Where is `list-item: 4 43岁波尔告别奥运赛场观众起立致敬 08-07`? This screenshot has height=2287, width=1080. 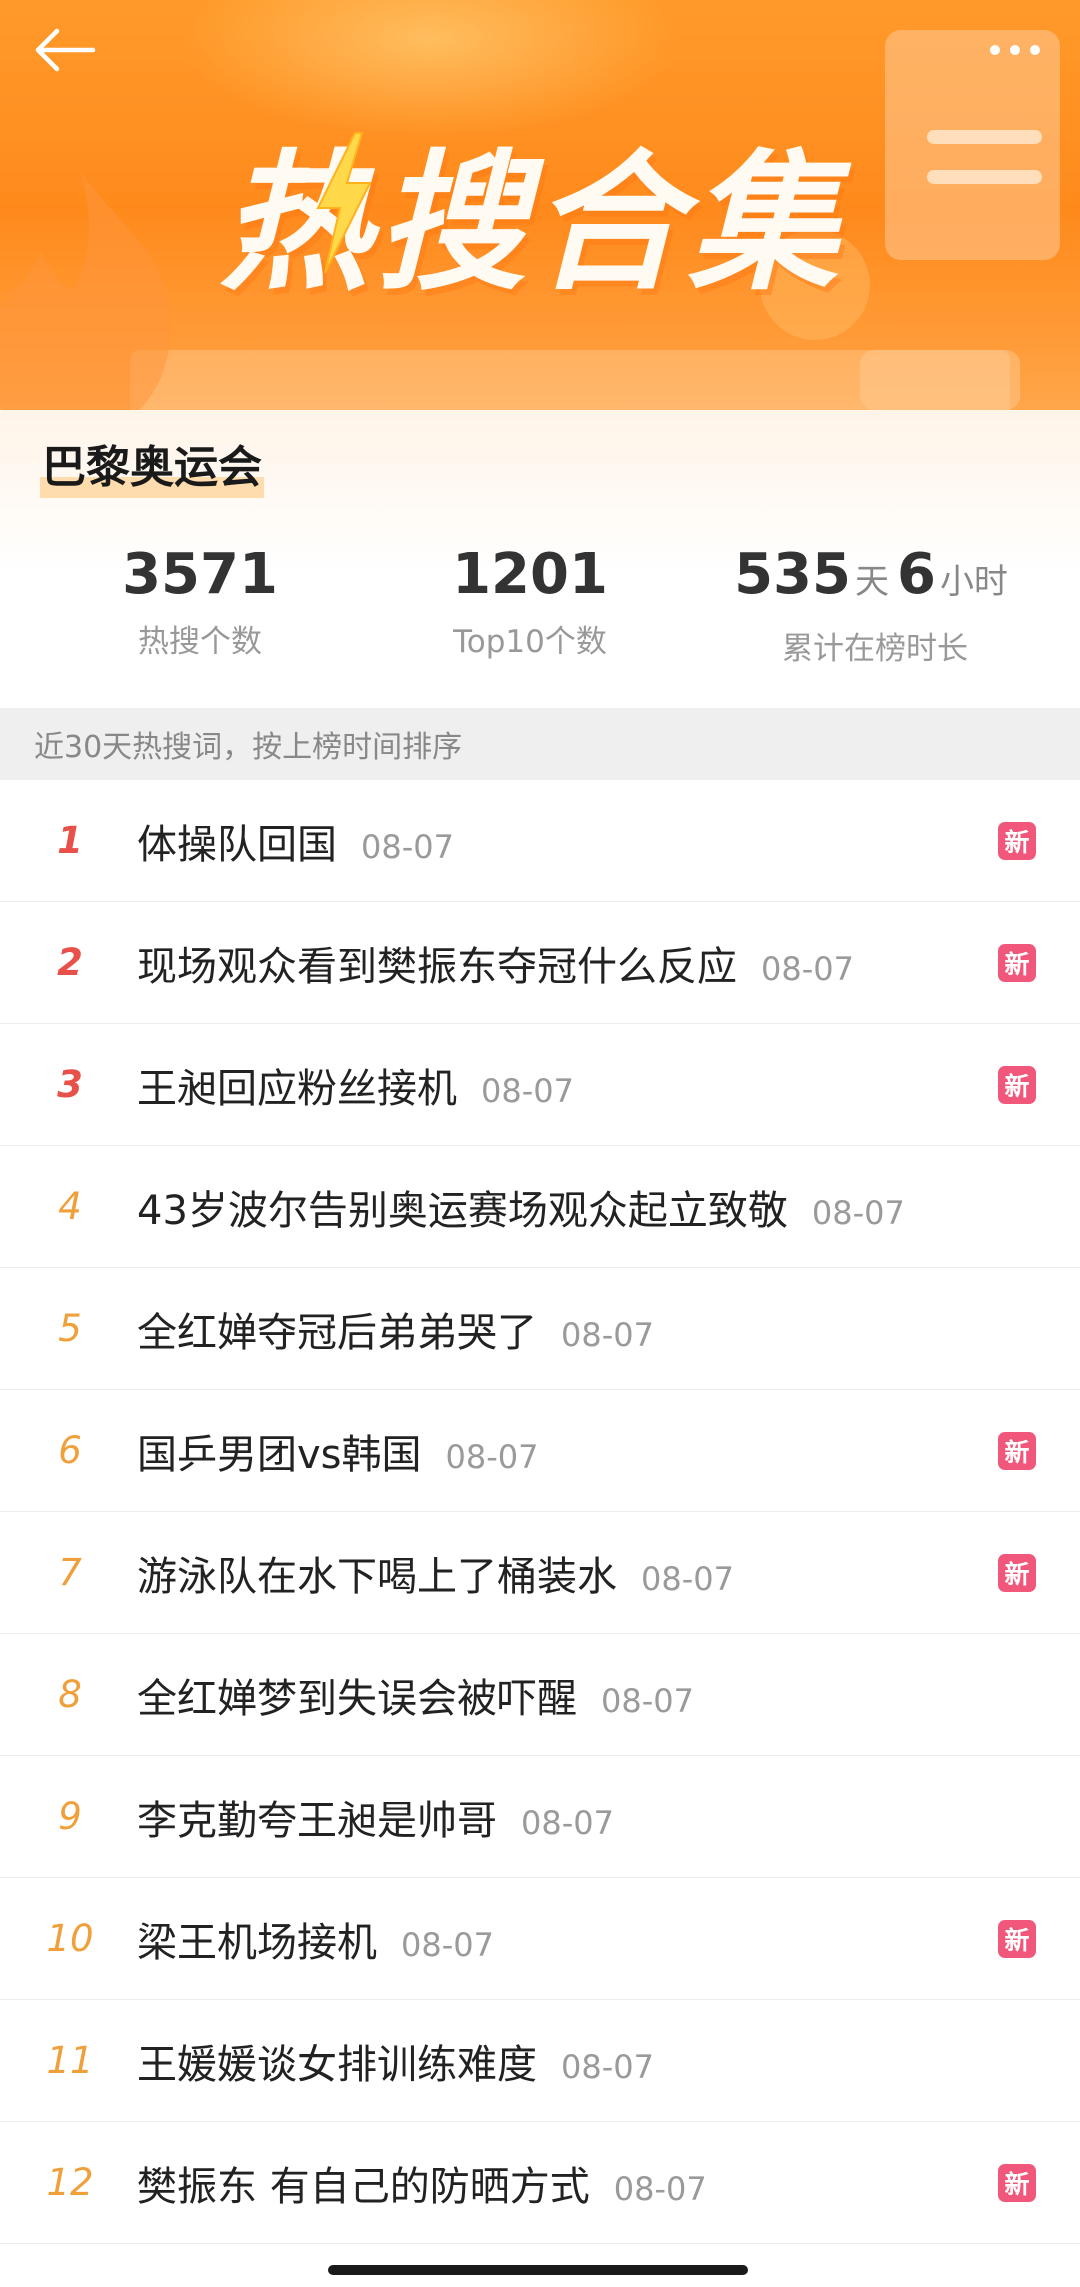 list-item: 4 43岁波尔告别奥运赛场观众起立致敬 08-07 is located at coordinates (540, 1207).